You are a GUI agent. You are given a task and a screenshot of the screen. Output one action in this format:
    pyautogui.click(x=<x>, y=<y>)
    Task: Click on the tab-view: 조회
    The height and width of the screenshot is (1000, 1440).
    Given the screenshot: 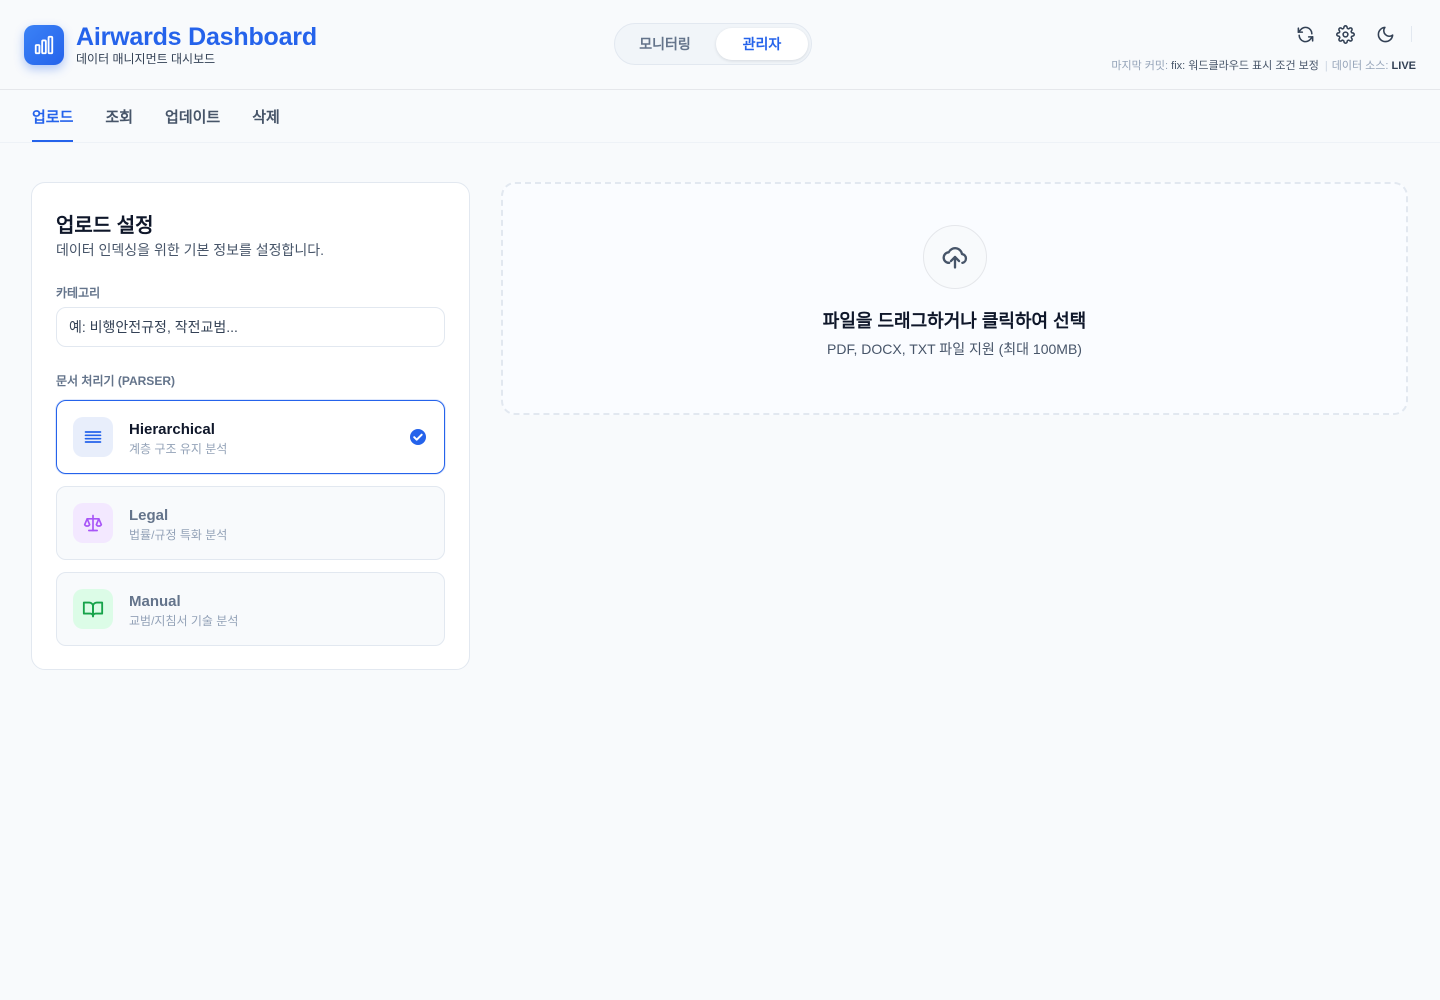 What is the action you would take?
    pyautogui.click(x=119, y=116)
    